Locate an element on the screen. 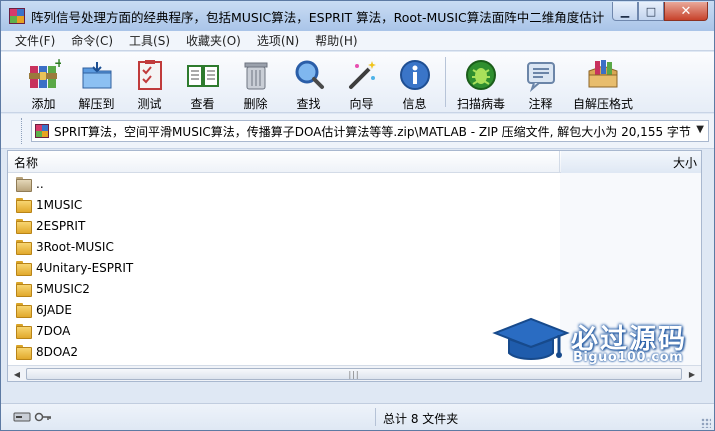  chevron-down-icon: ▼ is located at coordinates (700, 129).